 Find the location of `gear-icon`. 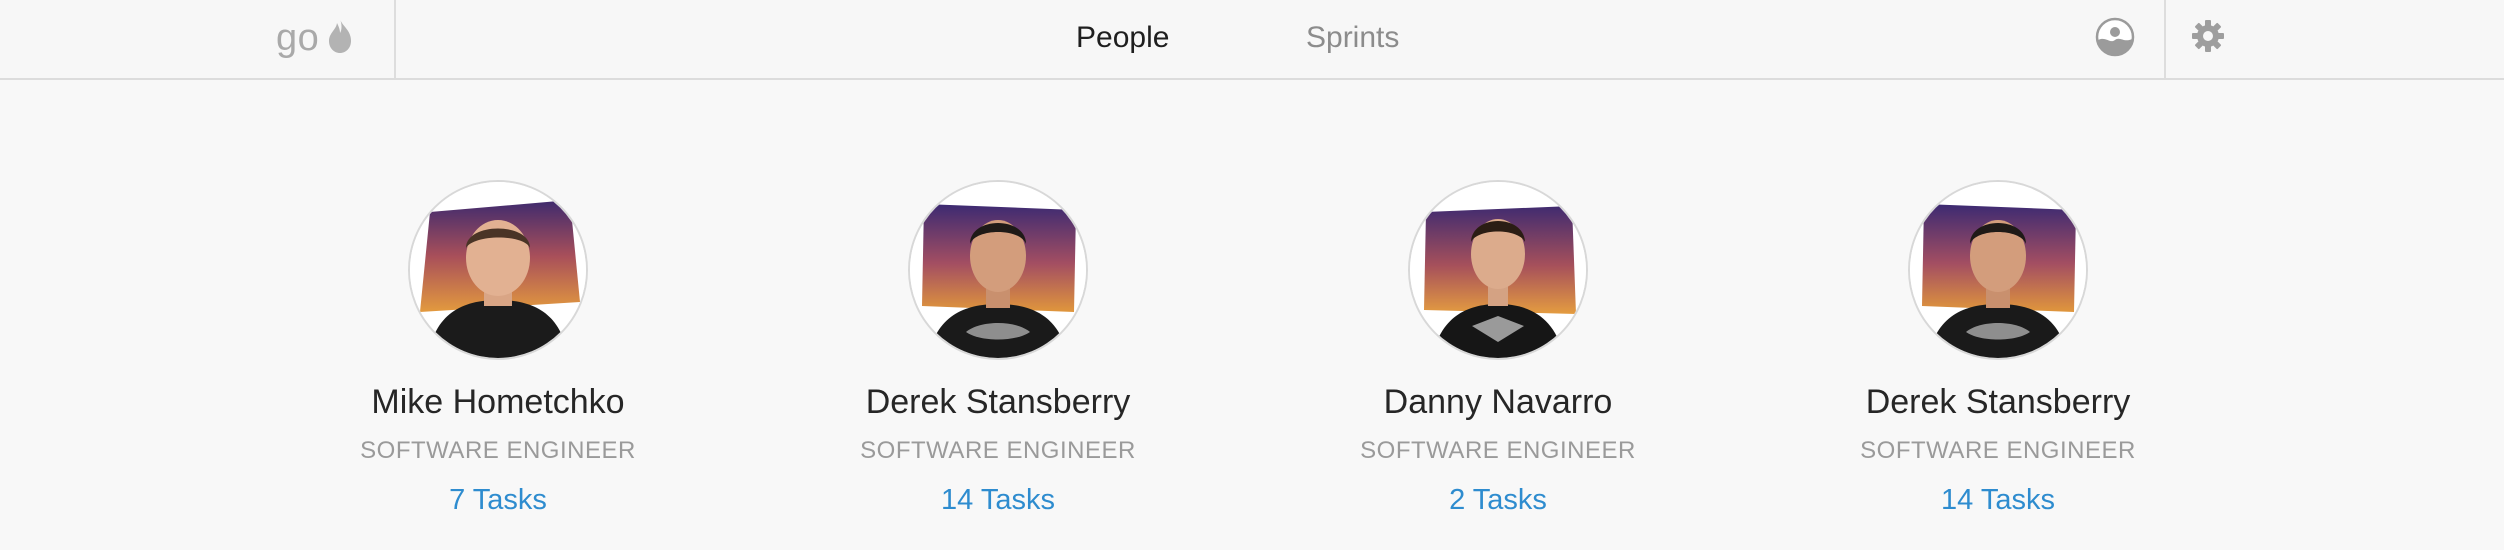

gear-icon is located at coordinates (2211, 37).